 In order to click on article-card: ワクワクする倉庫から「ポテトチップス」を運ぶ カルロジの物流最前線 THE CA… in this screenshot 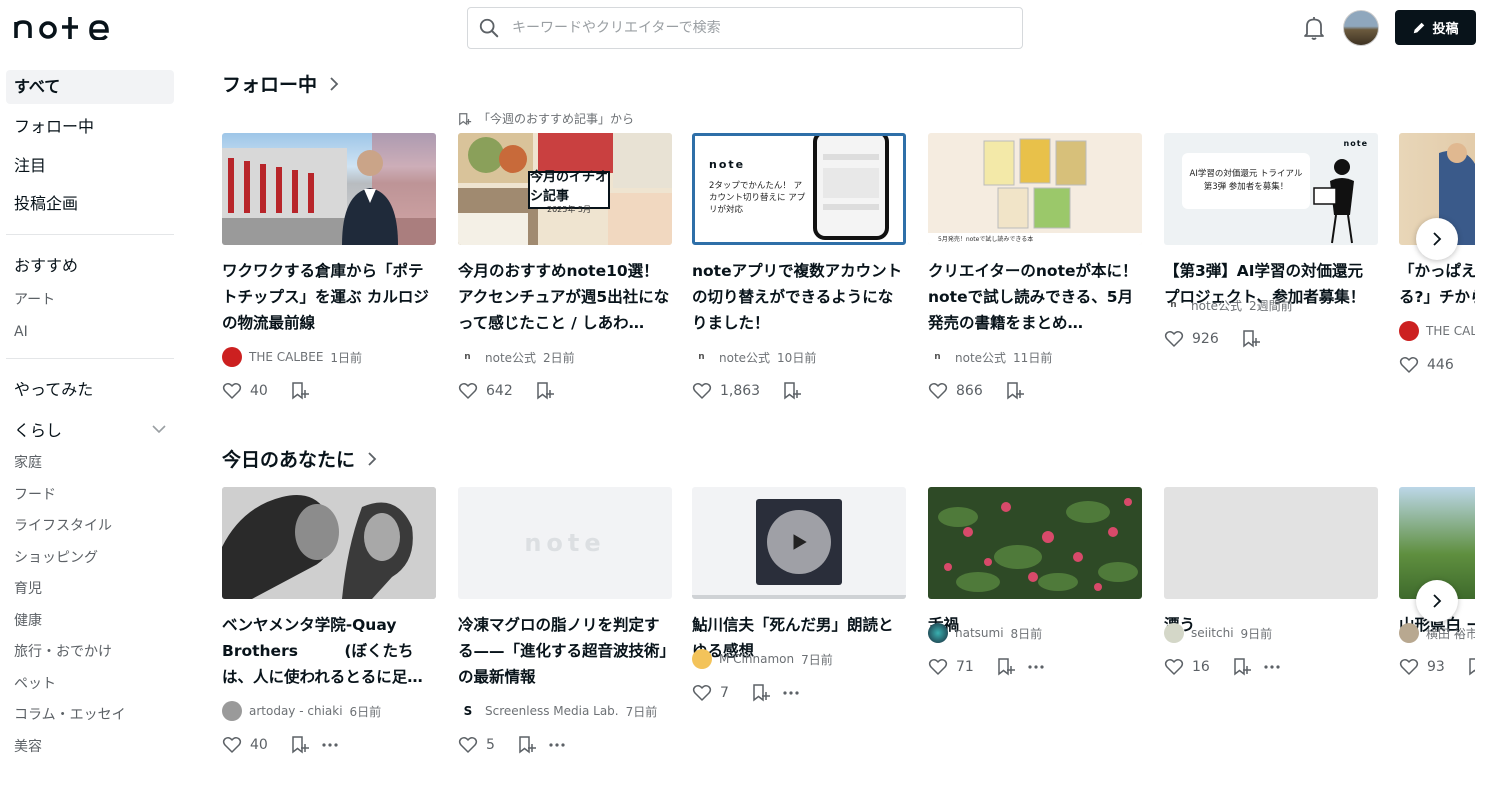, I will do `click(329, 268)`.